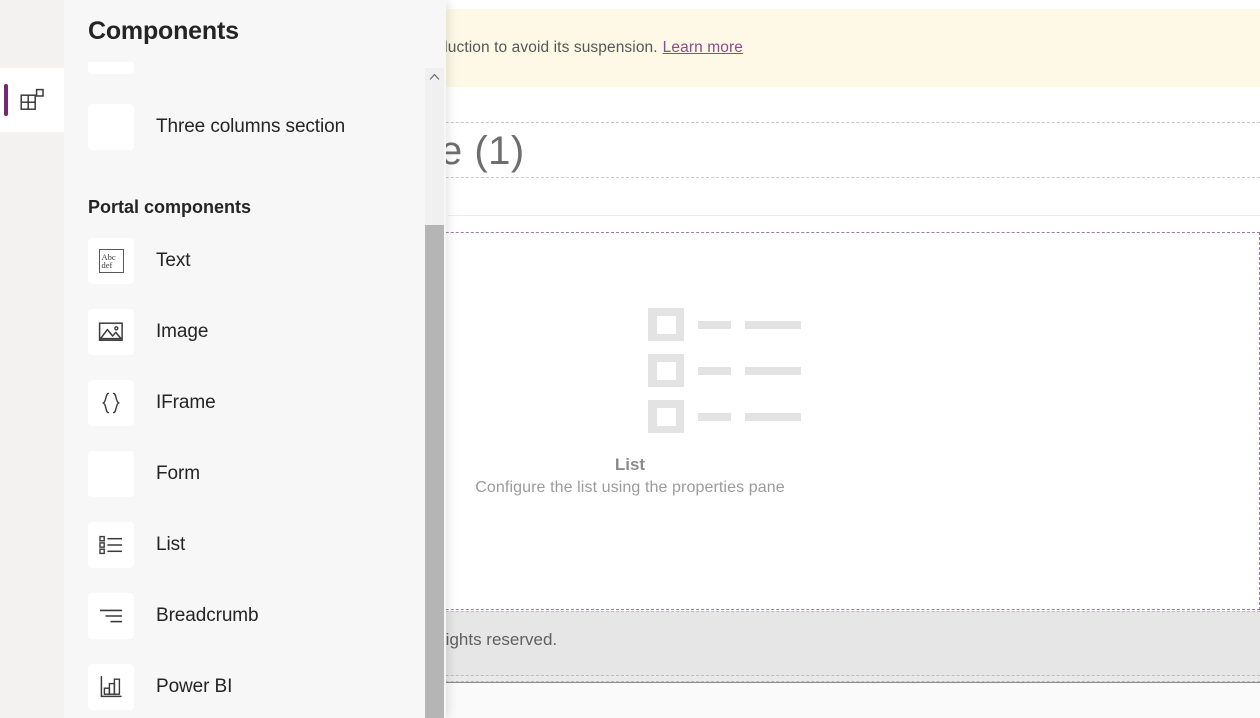 The image size is (1260, 718). What do you see at coordinates (854, 215) in the screenshot?
I see `title-divider` at bounding box center [854, 215].